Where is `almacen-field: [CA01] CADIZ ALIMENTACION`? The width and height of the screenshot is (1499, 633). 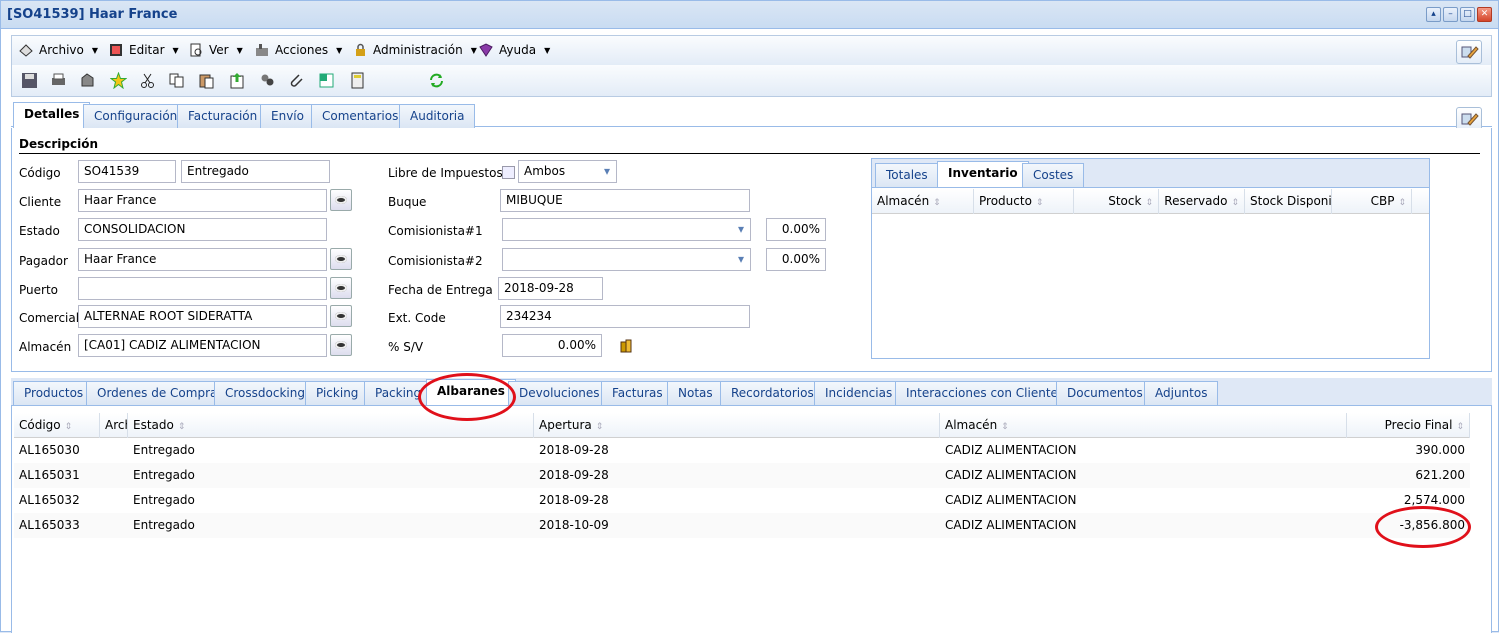 almacen-field: [CA01] CADIZ ALIMENTACION is located at coordinates (202, 345).